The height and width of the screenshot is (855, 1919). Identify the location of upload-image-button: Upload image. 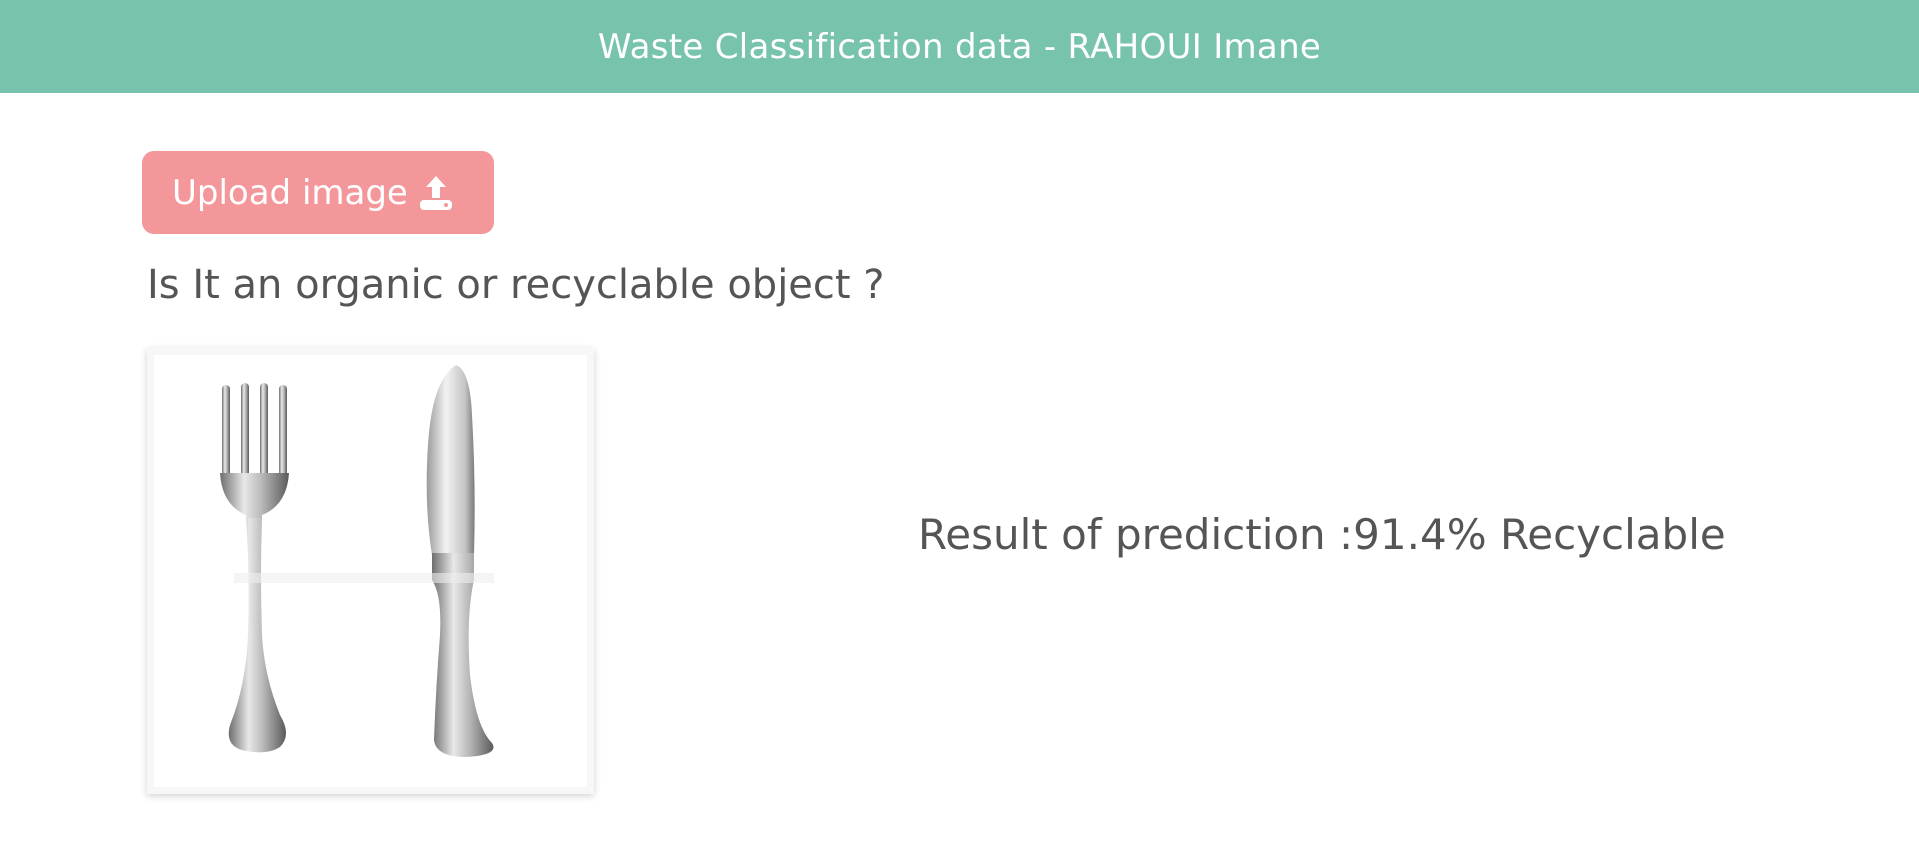
(318, 192).